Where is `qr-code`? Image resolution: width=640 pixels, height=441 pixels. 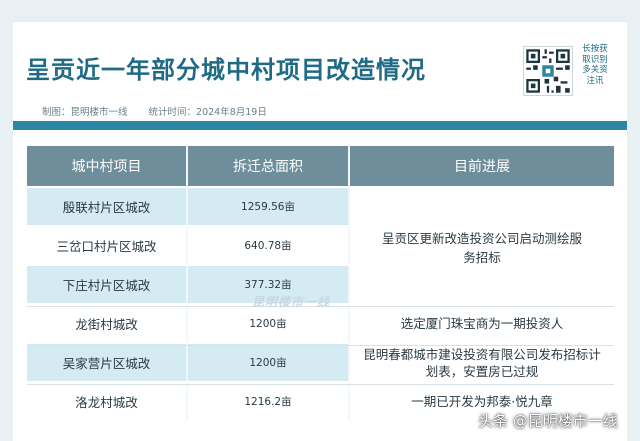
qr-code is located at coordinates (548, 71).